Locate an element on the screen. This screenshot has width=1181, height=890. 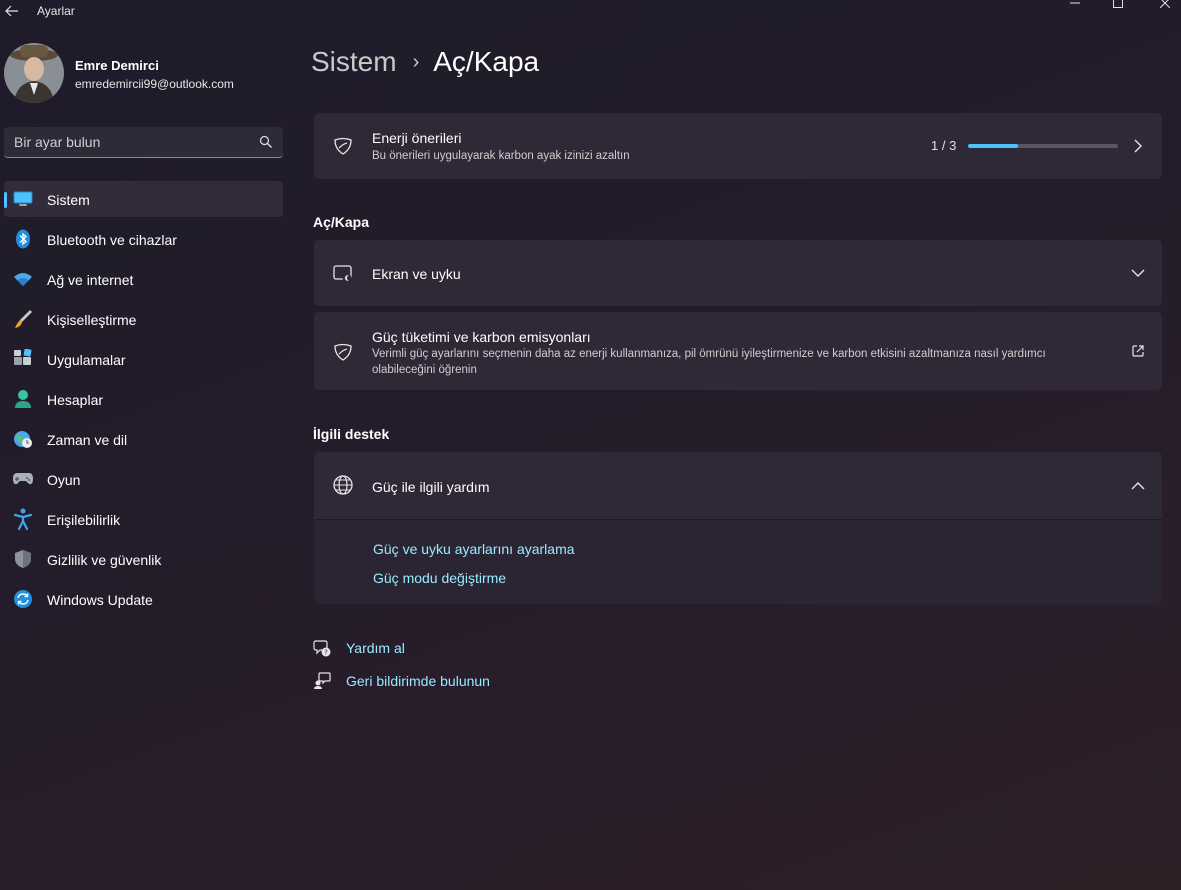
back-button is located at coordinates (12, 11).